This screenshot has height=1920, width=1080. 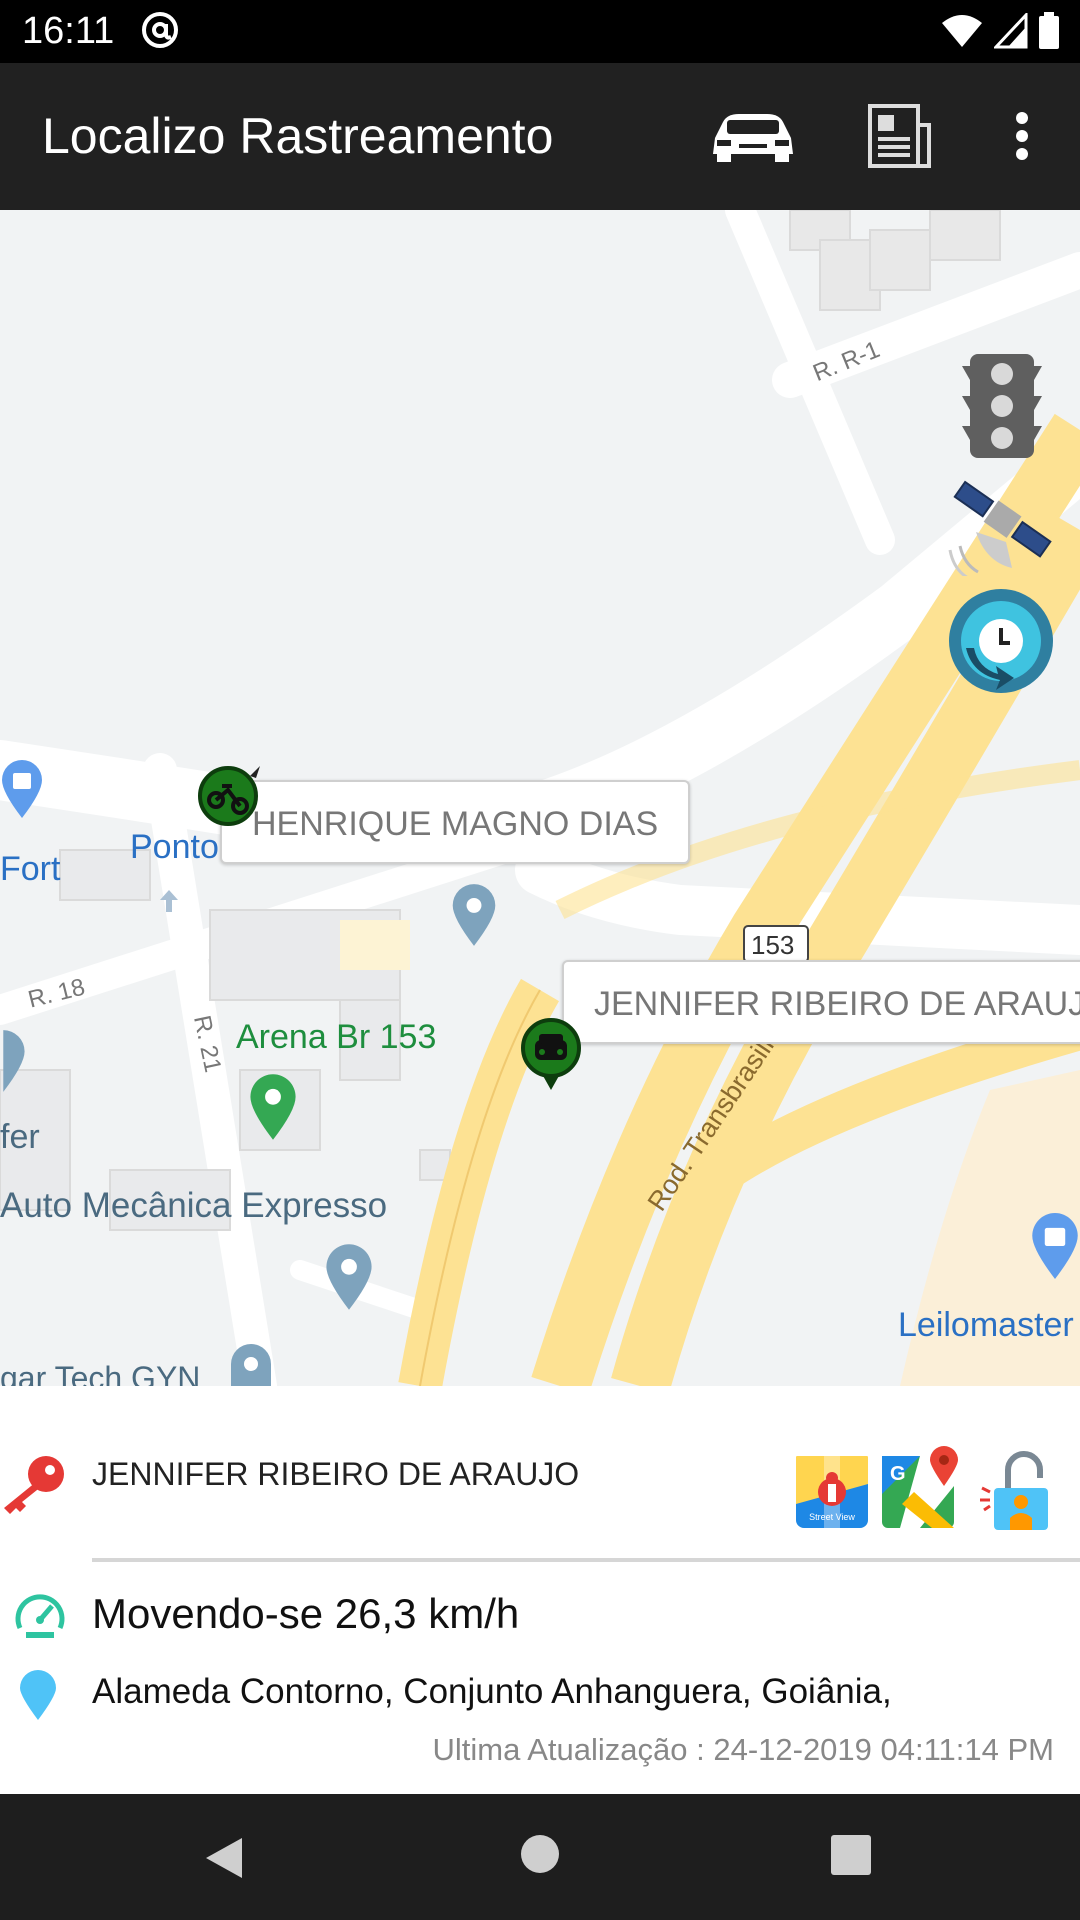 What do you see at coordinates (194, 1205) in the screenshot?
I see `poi-label-auto-mecanica: Auto Mecânica Expresso` at bounding box center [194, 1205].